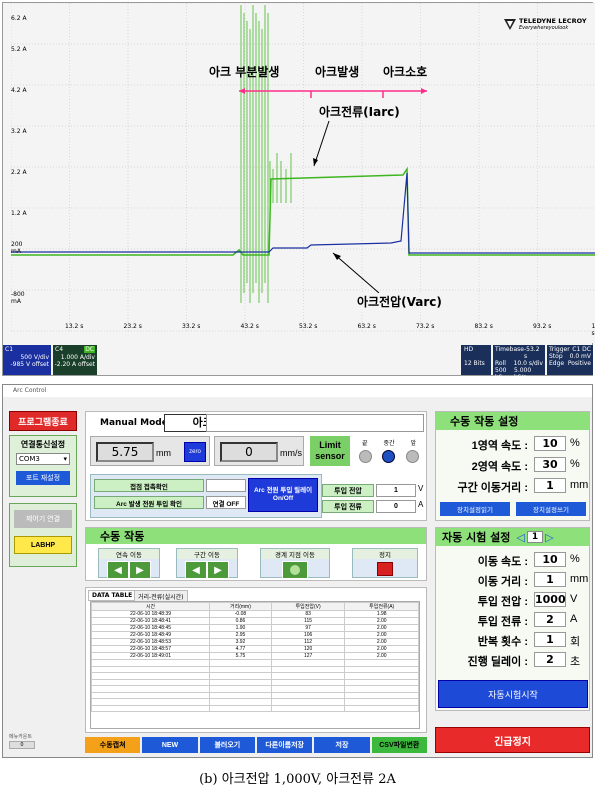  What do you see at coordinates (240, 606) in the screenshot?
I see `table-header-cell: 거리(mm)` at bounding box center [240, 606].